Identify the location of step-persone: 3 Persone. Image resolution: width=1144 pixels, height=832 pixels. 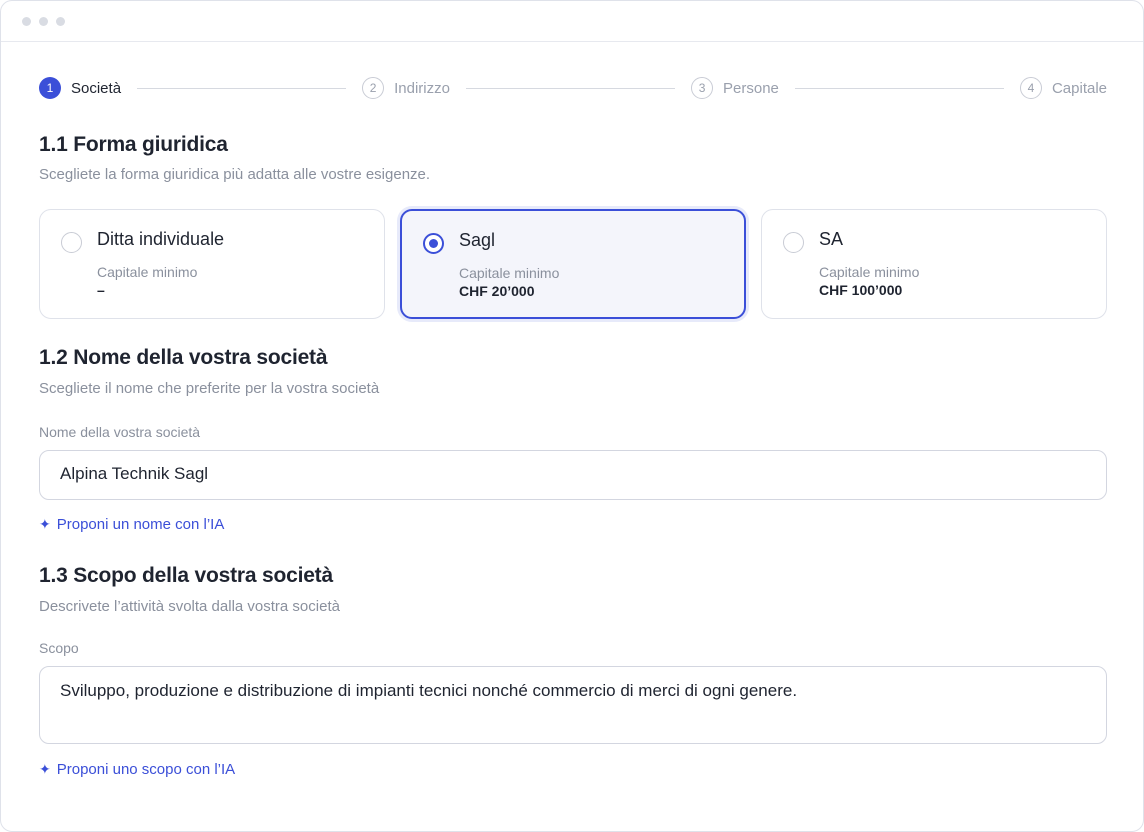
(735, 88).